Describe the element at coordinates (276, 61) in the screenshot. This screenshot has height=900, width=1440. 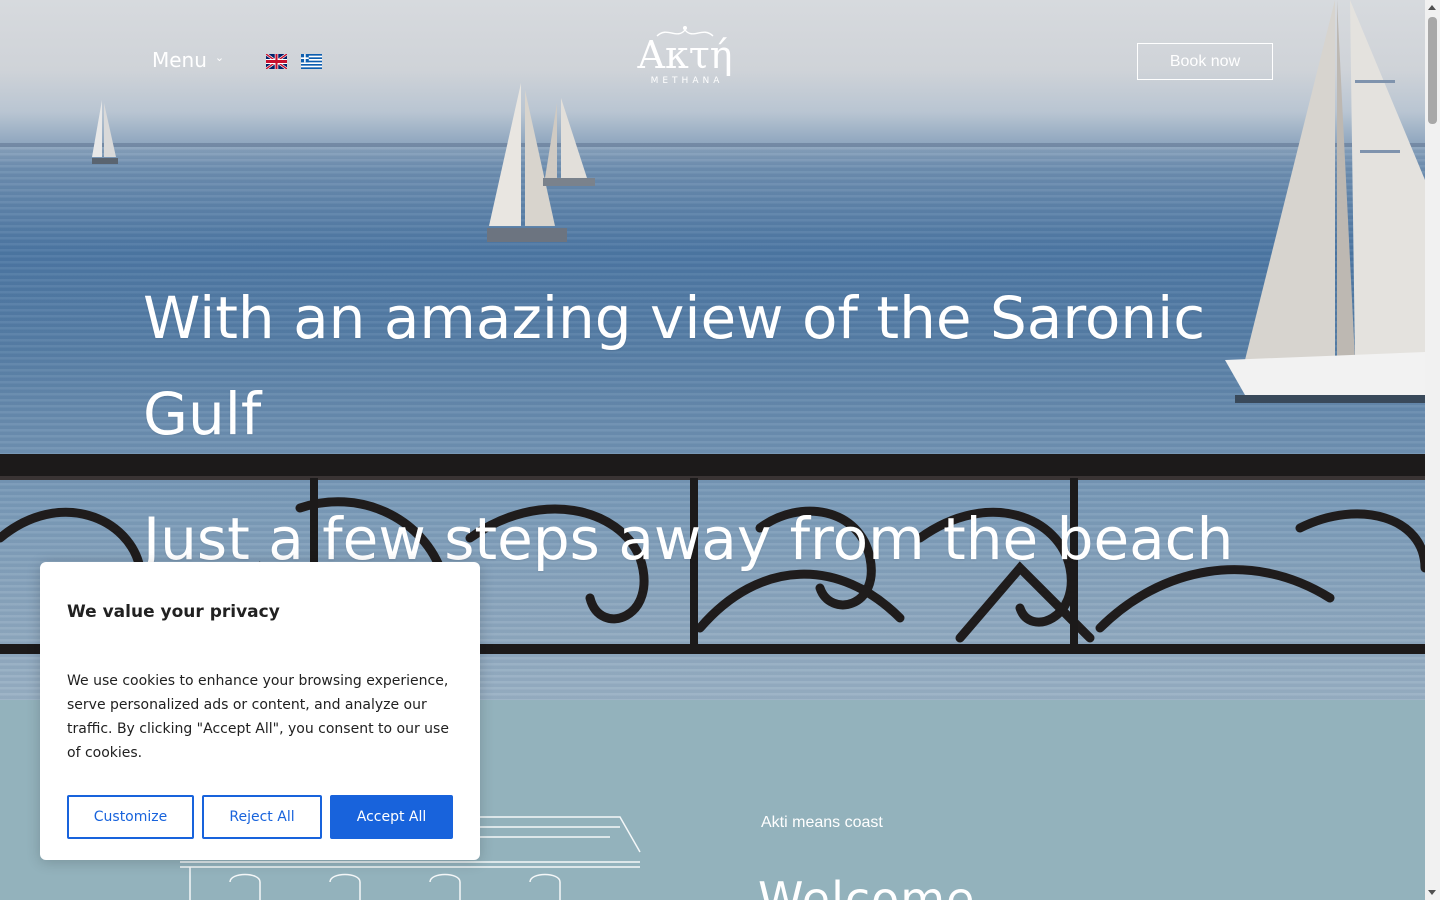
I see `uk-flag-icon` at that location.